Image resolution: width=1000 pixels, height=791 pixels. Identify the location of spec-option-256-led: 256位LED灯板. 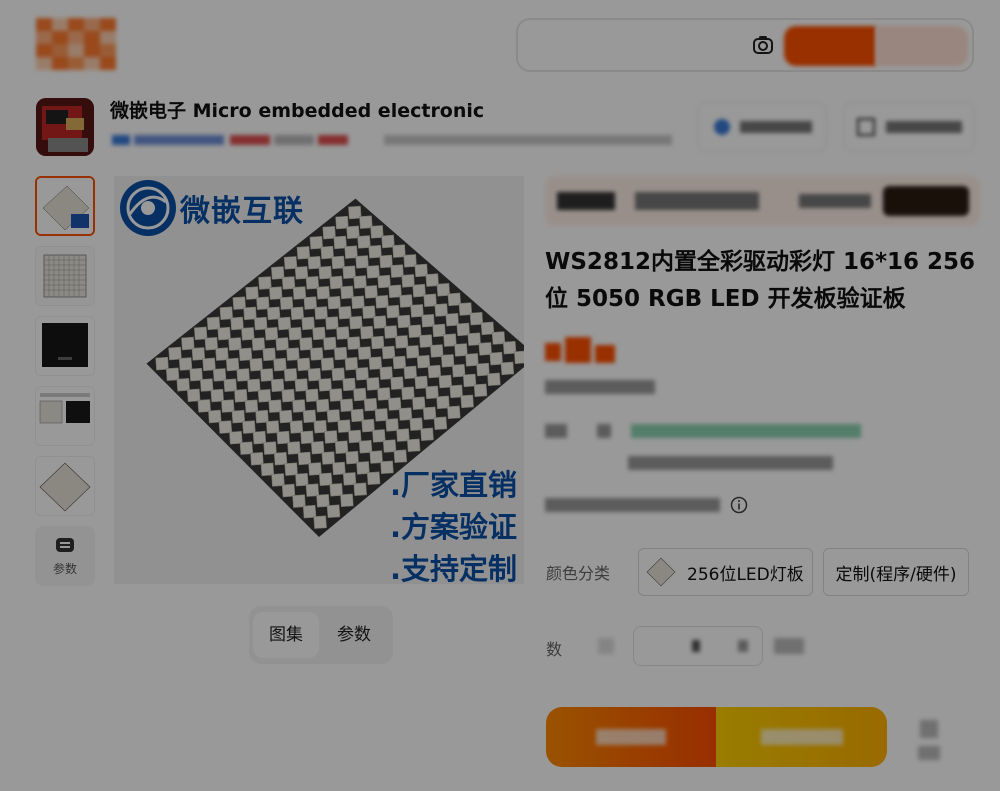
(725, 572).